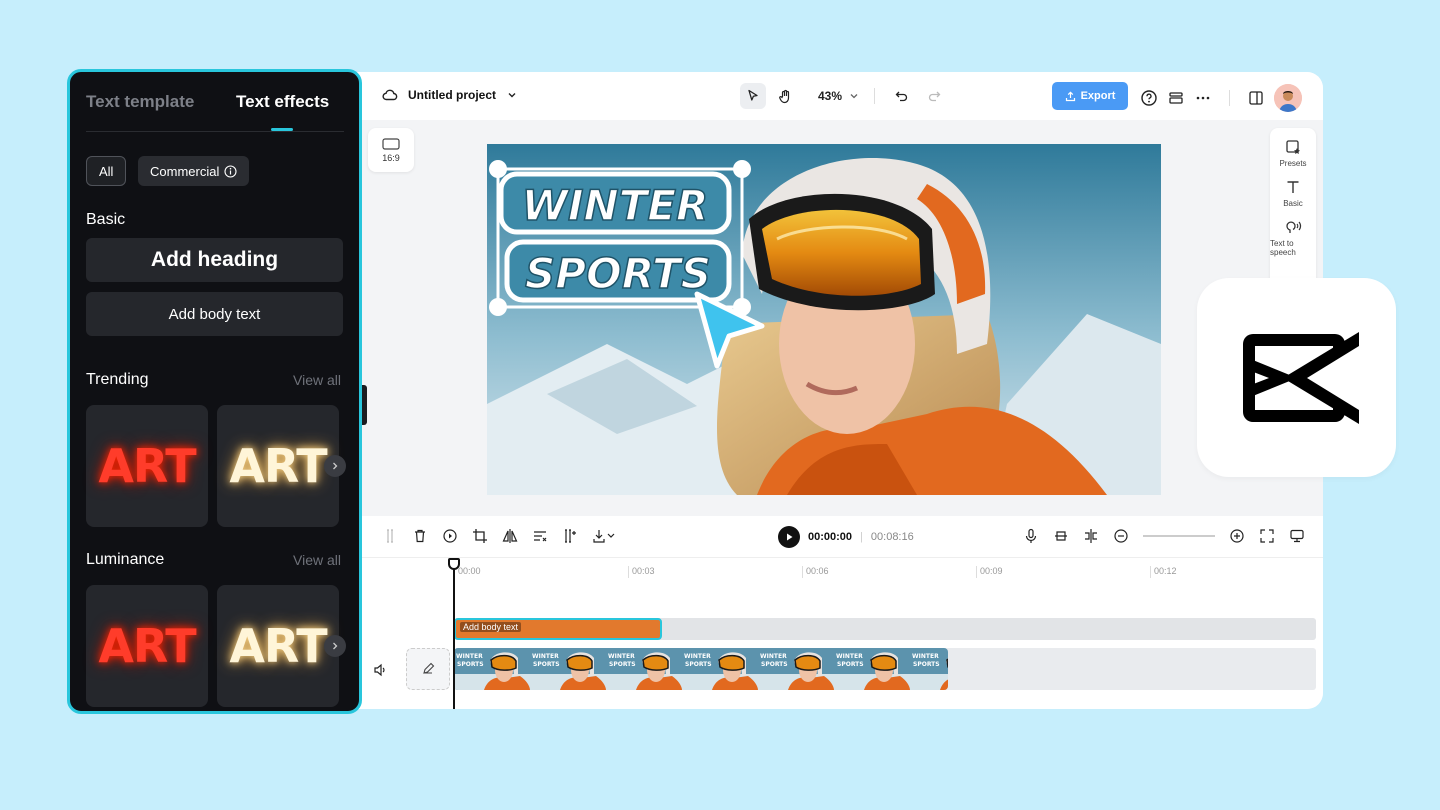  I want to click on microphone-icon, so click(1031, 536).